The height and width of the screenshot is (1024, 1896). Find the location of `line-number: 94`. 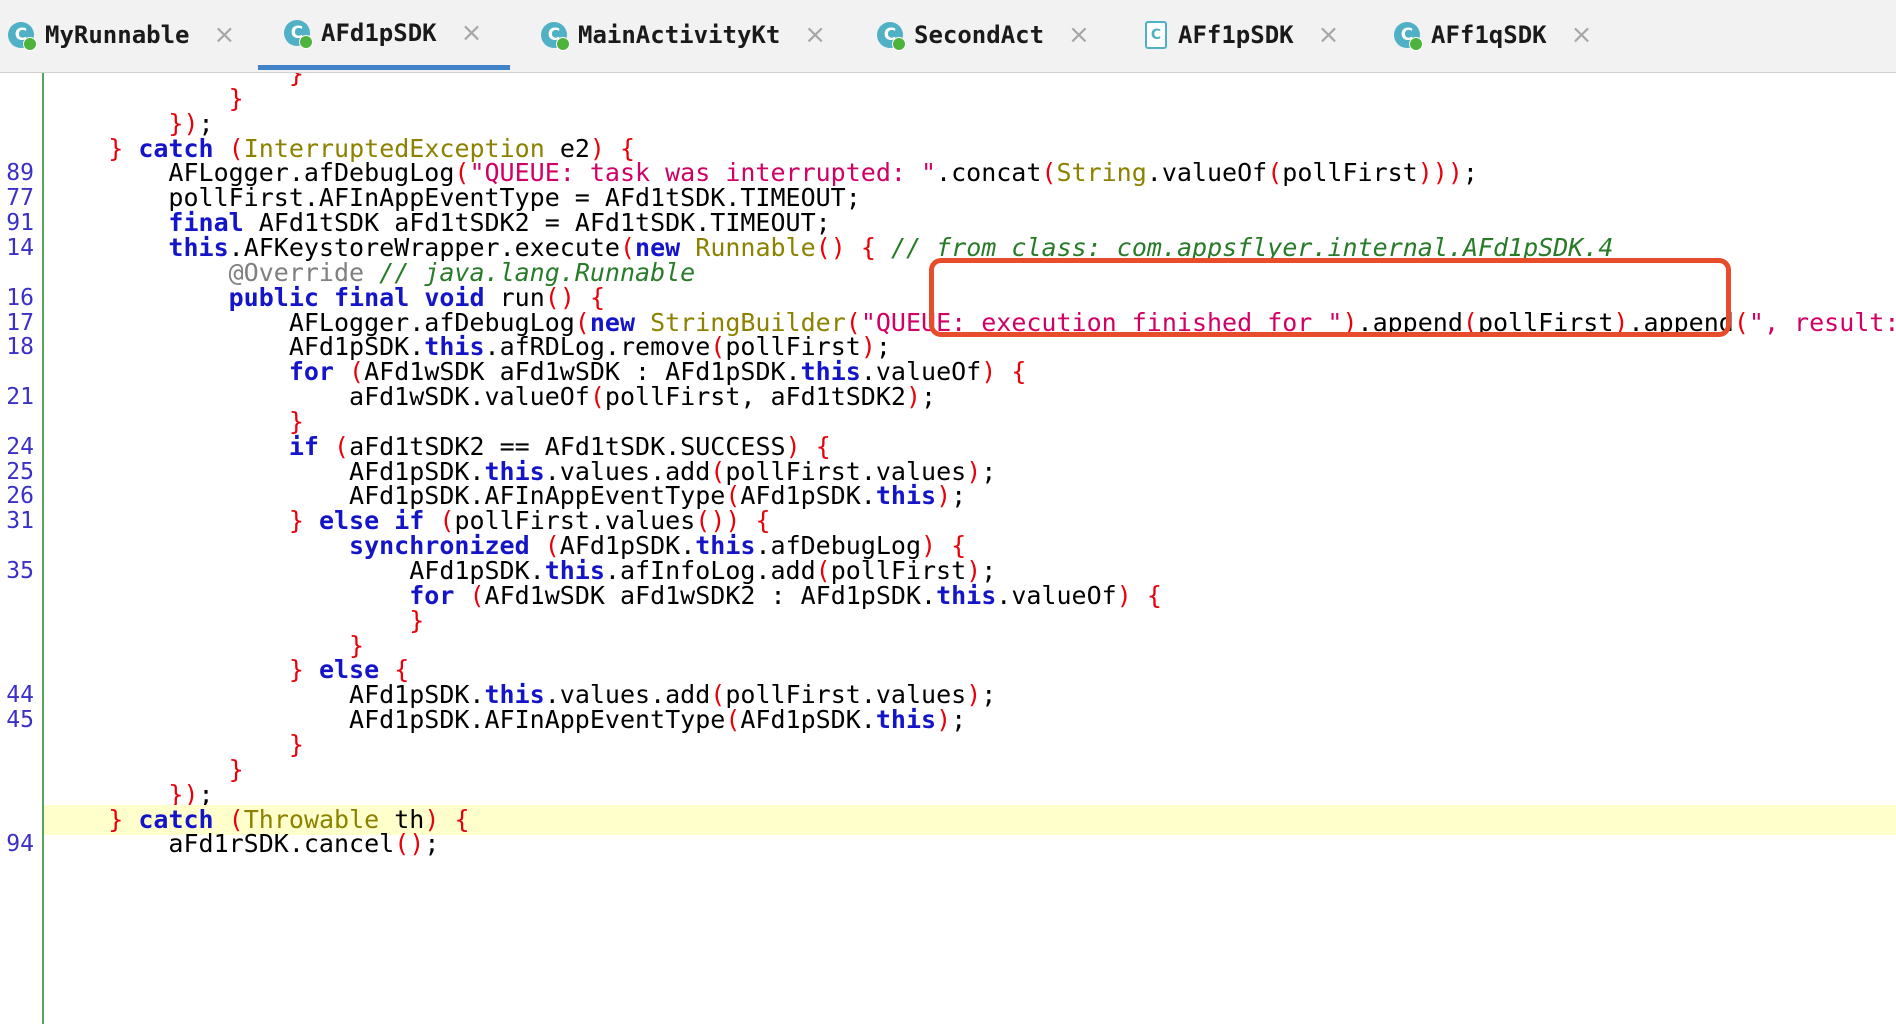

line-number: 94 is located at coordinates (20, 844).